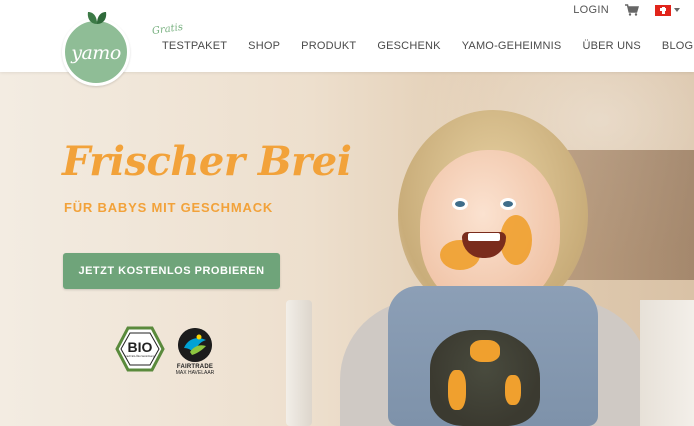 The width and height of the screenshot is (694, 426). Describe the element at coordinates (328, 46) in the screenshot. I see `nav-item-produkt: PRODUKT` at that location.